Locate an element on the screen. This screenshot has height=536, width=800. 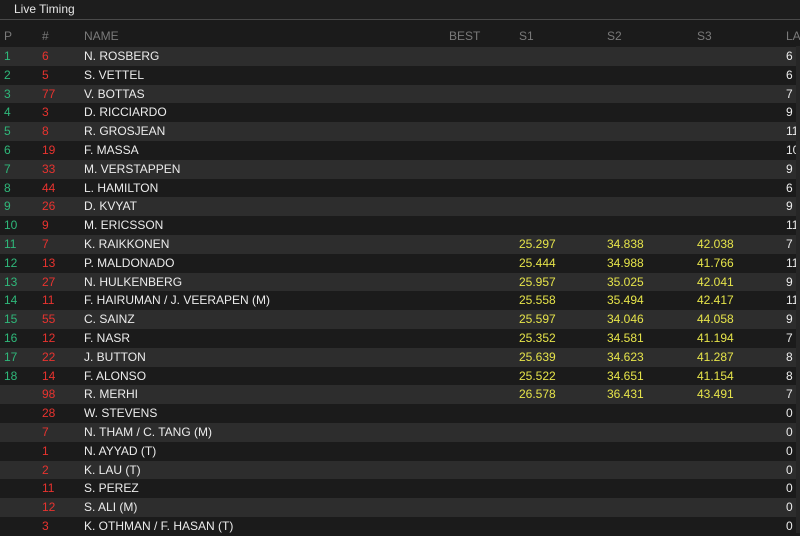
table-row: 4 3 D. RICCIARDO 9 is located at coordinates (400, 113).